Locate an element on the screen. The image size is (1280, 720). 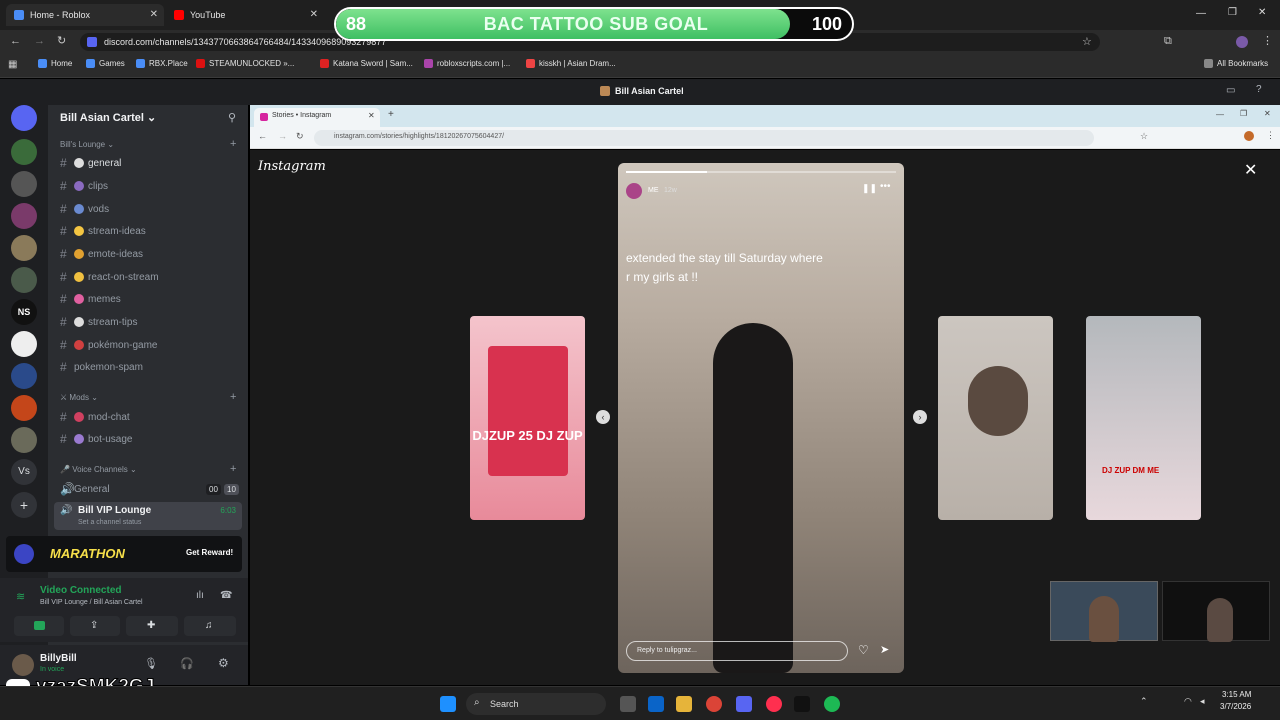
file-explorer-icon is located at coordinates (684, 704).